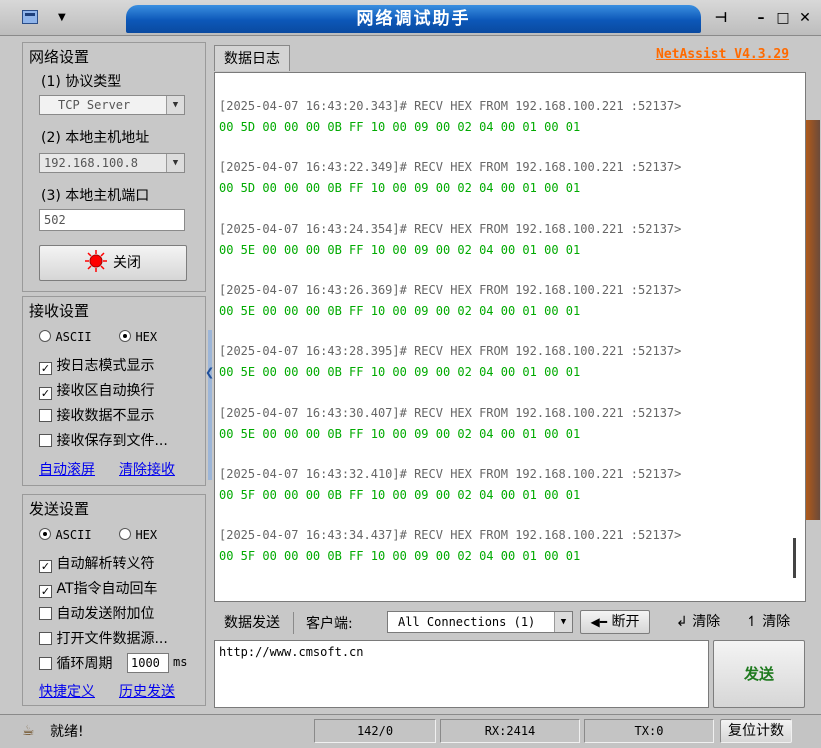 Image resolution: width=821 pixels, height=748 pixels. What do you see at coordinates (65, 537) in the screenshot?
I see `send-ascii-radio: ASCII` at bounding box center [65, 537].